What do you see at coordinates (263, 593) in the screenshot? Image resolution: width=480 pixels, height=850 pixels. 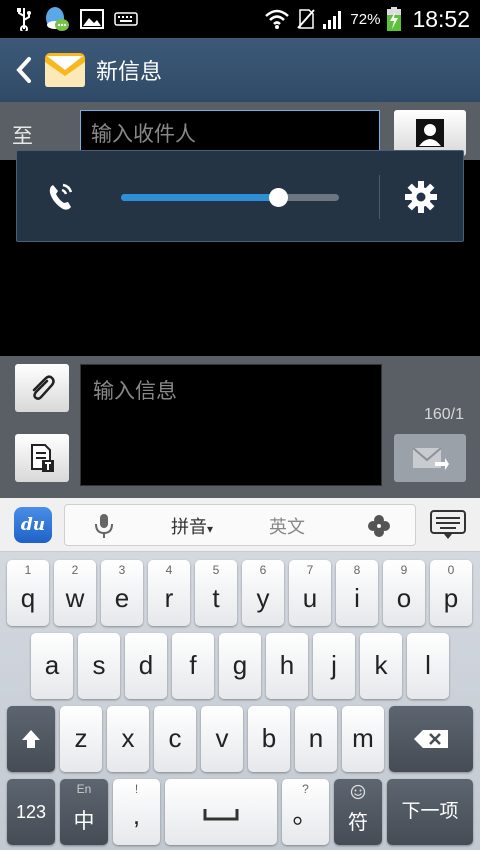 I see `key-y: 6y` at bounding box center [263, 593].